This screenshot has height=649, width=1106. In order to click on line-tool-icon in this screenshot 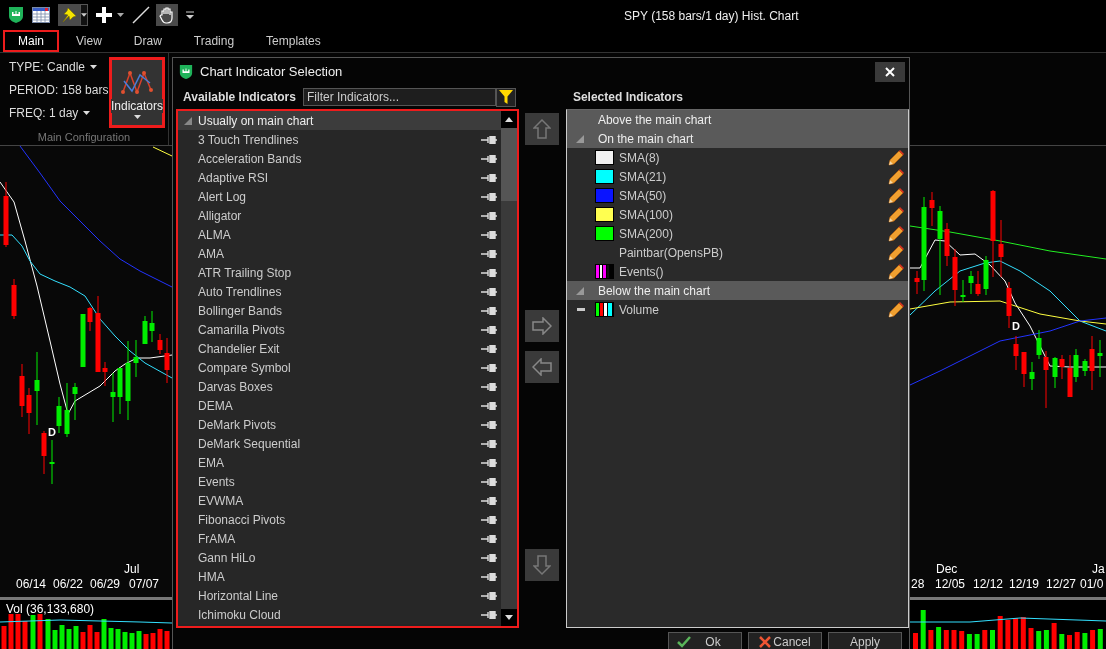, I will do `click(141, 15)`.